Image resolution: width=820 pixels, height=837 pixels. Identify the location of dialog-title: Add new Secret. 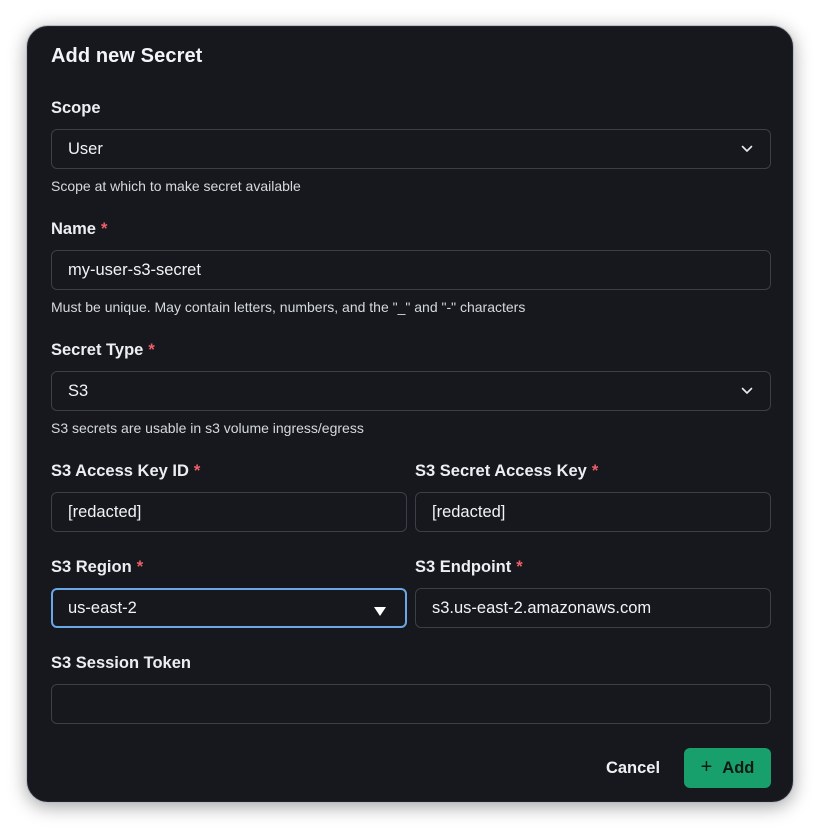
(127, 56).